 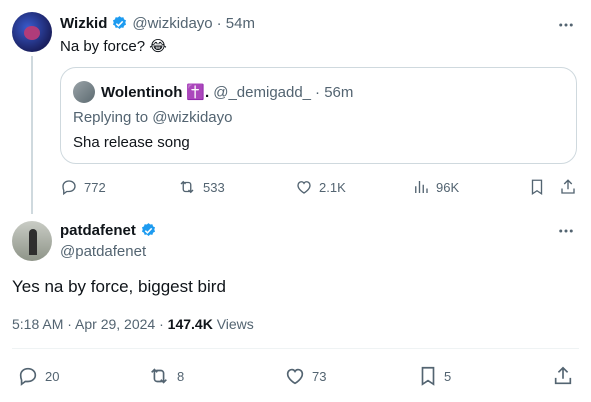 What do you see at coordinates (95, 187) in the screenshot?
I see `reply-count: 772` at bounding box center [95, 187].